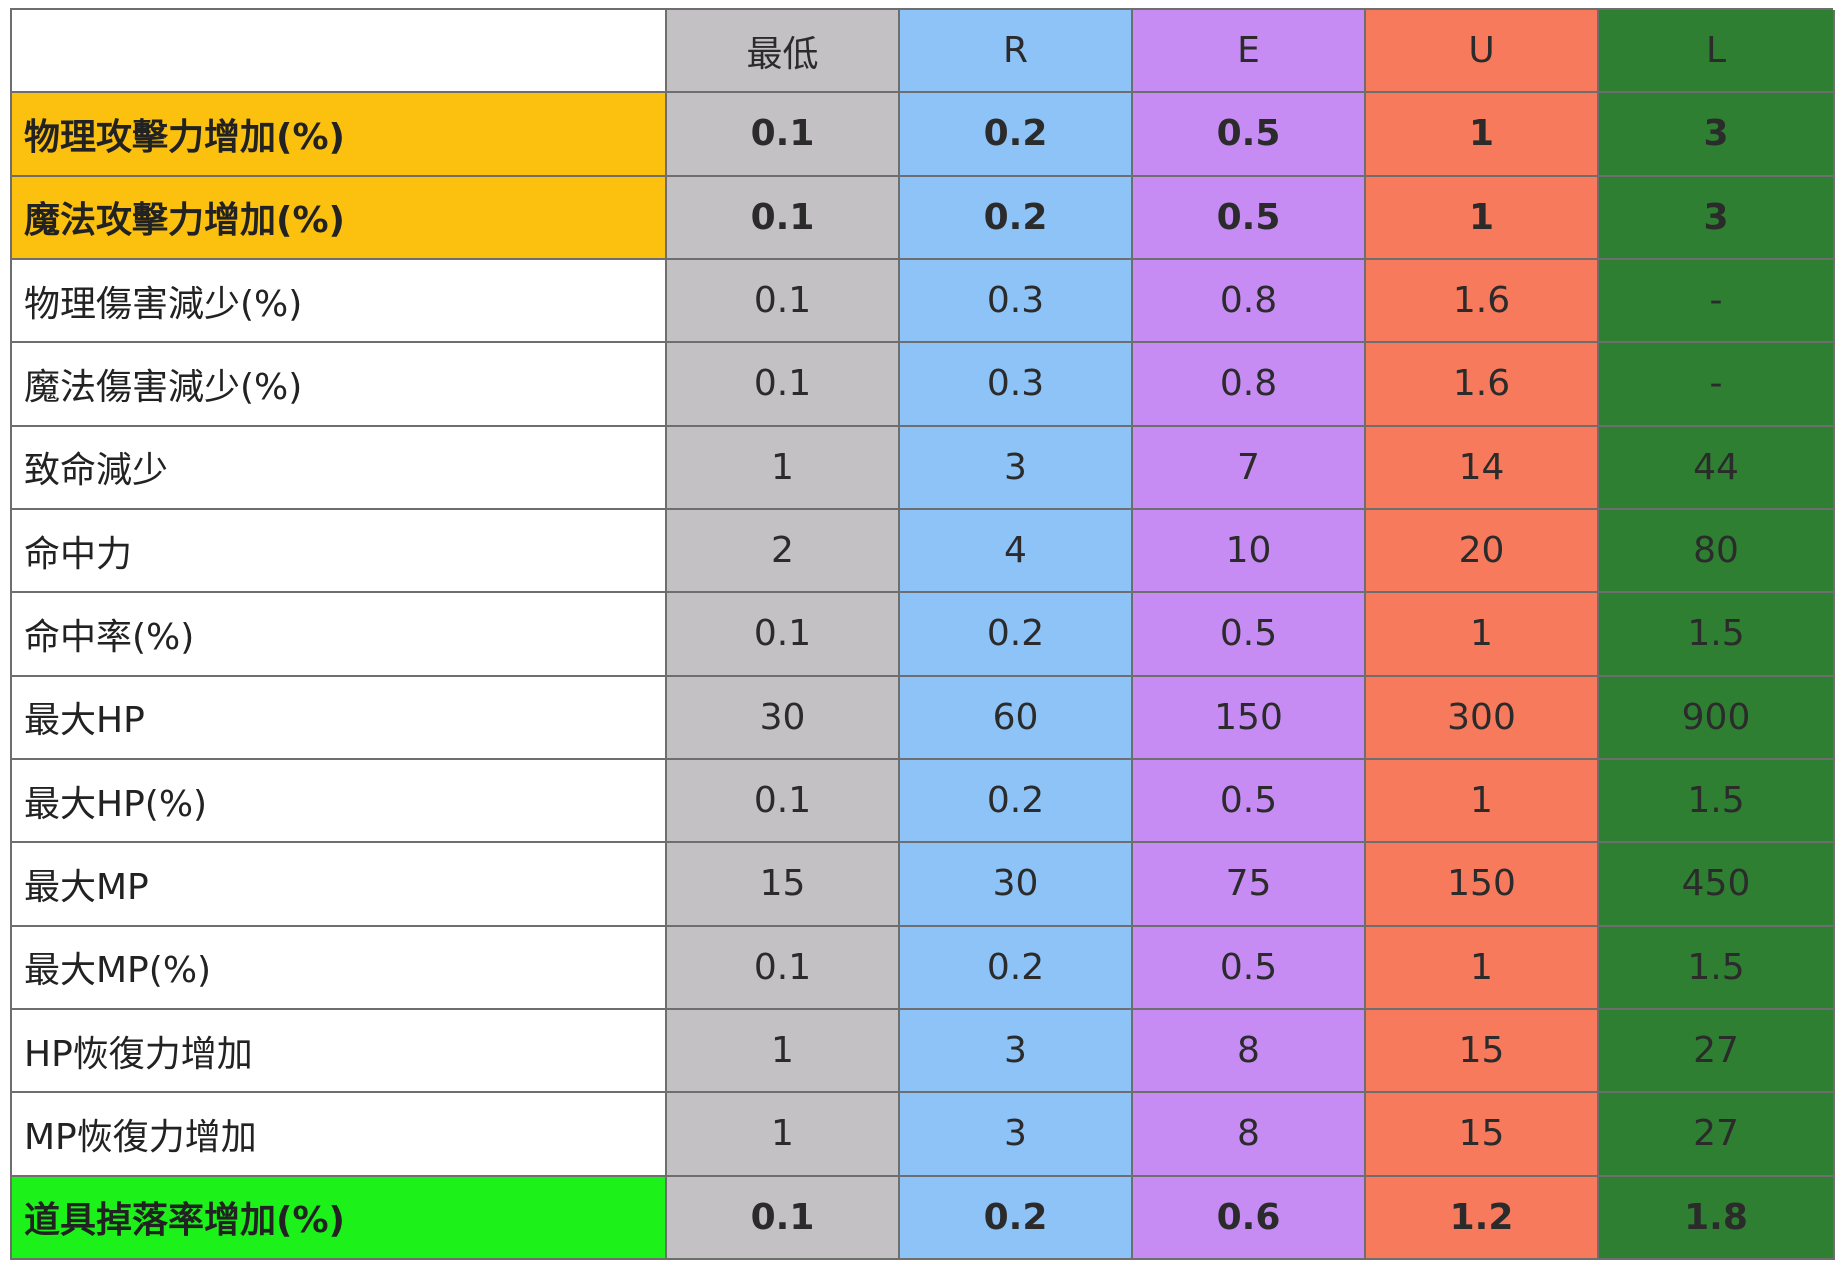 The width and height of the screenshot is (1848, 1280). I want to click on value-cell-l: 44, so click(1717, 468).